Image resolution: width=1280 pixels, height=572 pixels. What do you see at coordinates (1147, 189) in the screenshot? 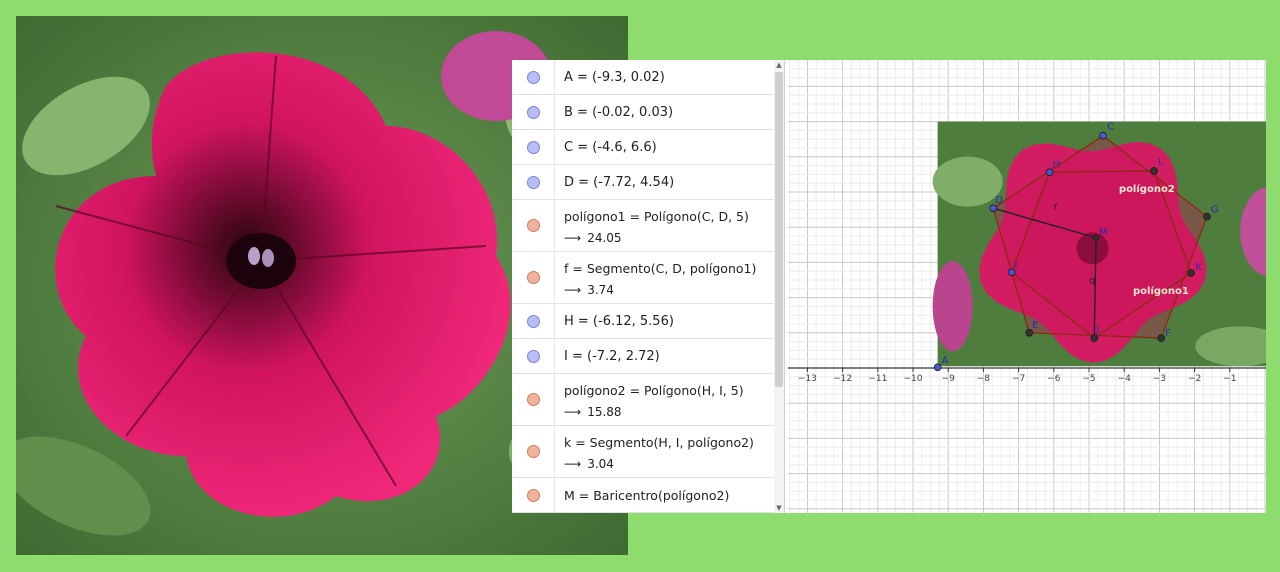
I see `polygon-label: polígono2` at bounding box center [1147, 189].